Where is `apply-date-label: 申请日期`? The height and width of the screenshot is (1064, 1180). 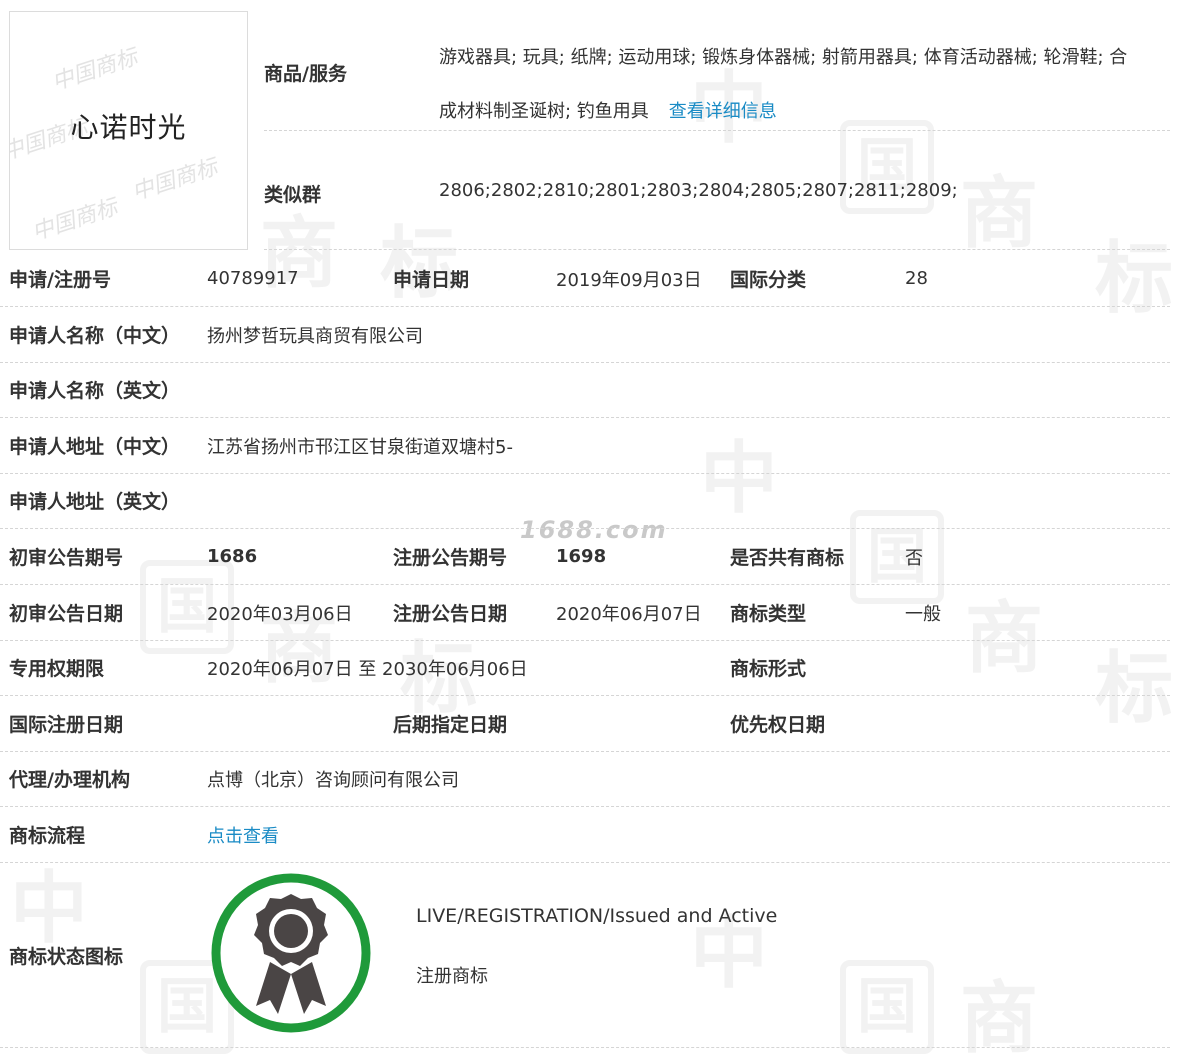 apply-date-label: 申请日期 is located at coordinates (431, 280).